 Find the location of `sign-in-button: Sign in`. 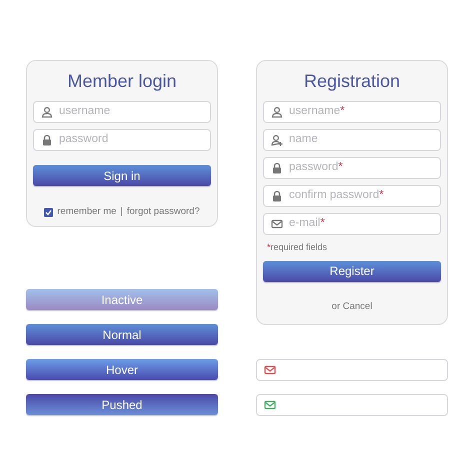

sign-in-button: Sign in is located at coordinates (122, 175).